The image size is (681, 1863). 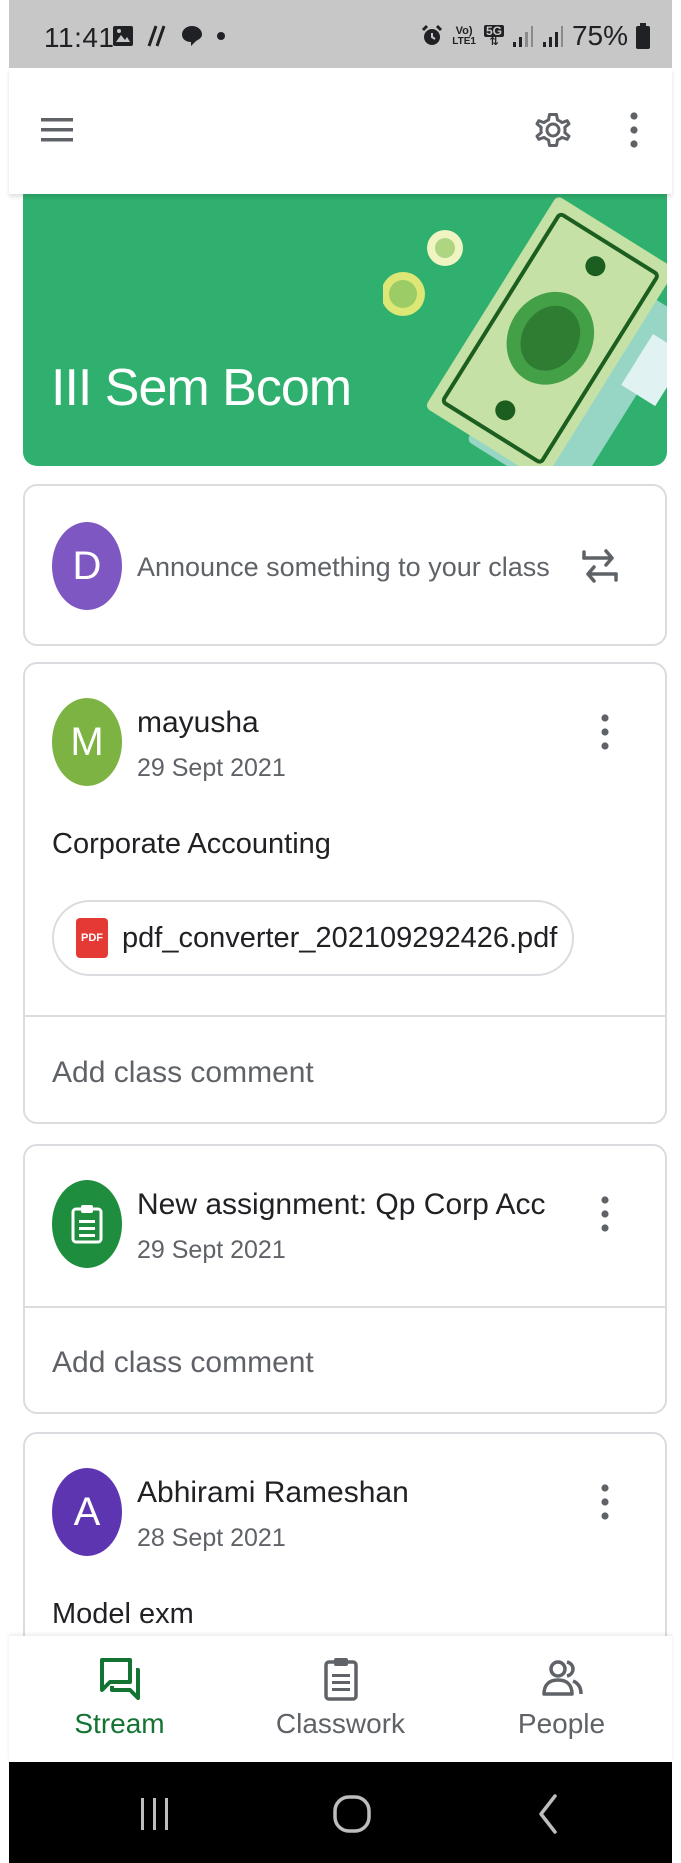 I want to click on status-time: 11:41, so click(x=79, y=37).